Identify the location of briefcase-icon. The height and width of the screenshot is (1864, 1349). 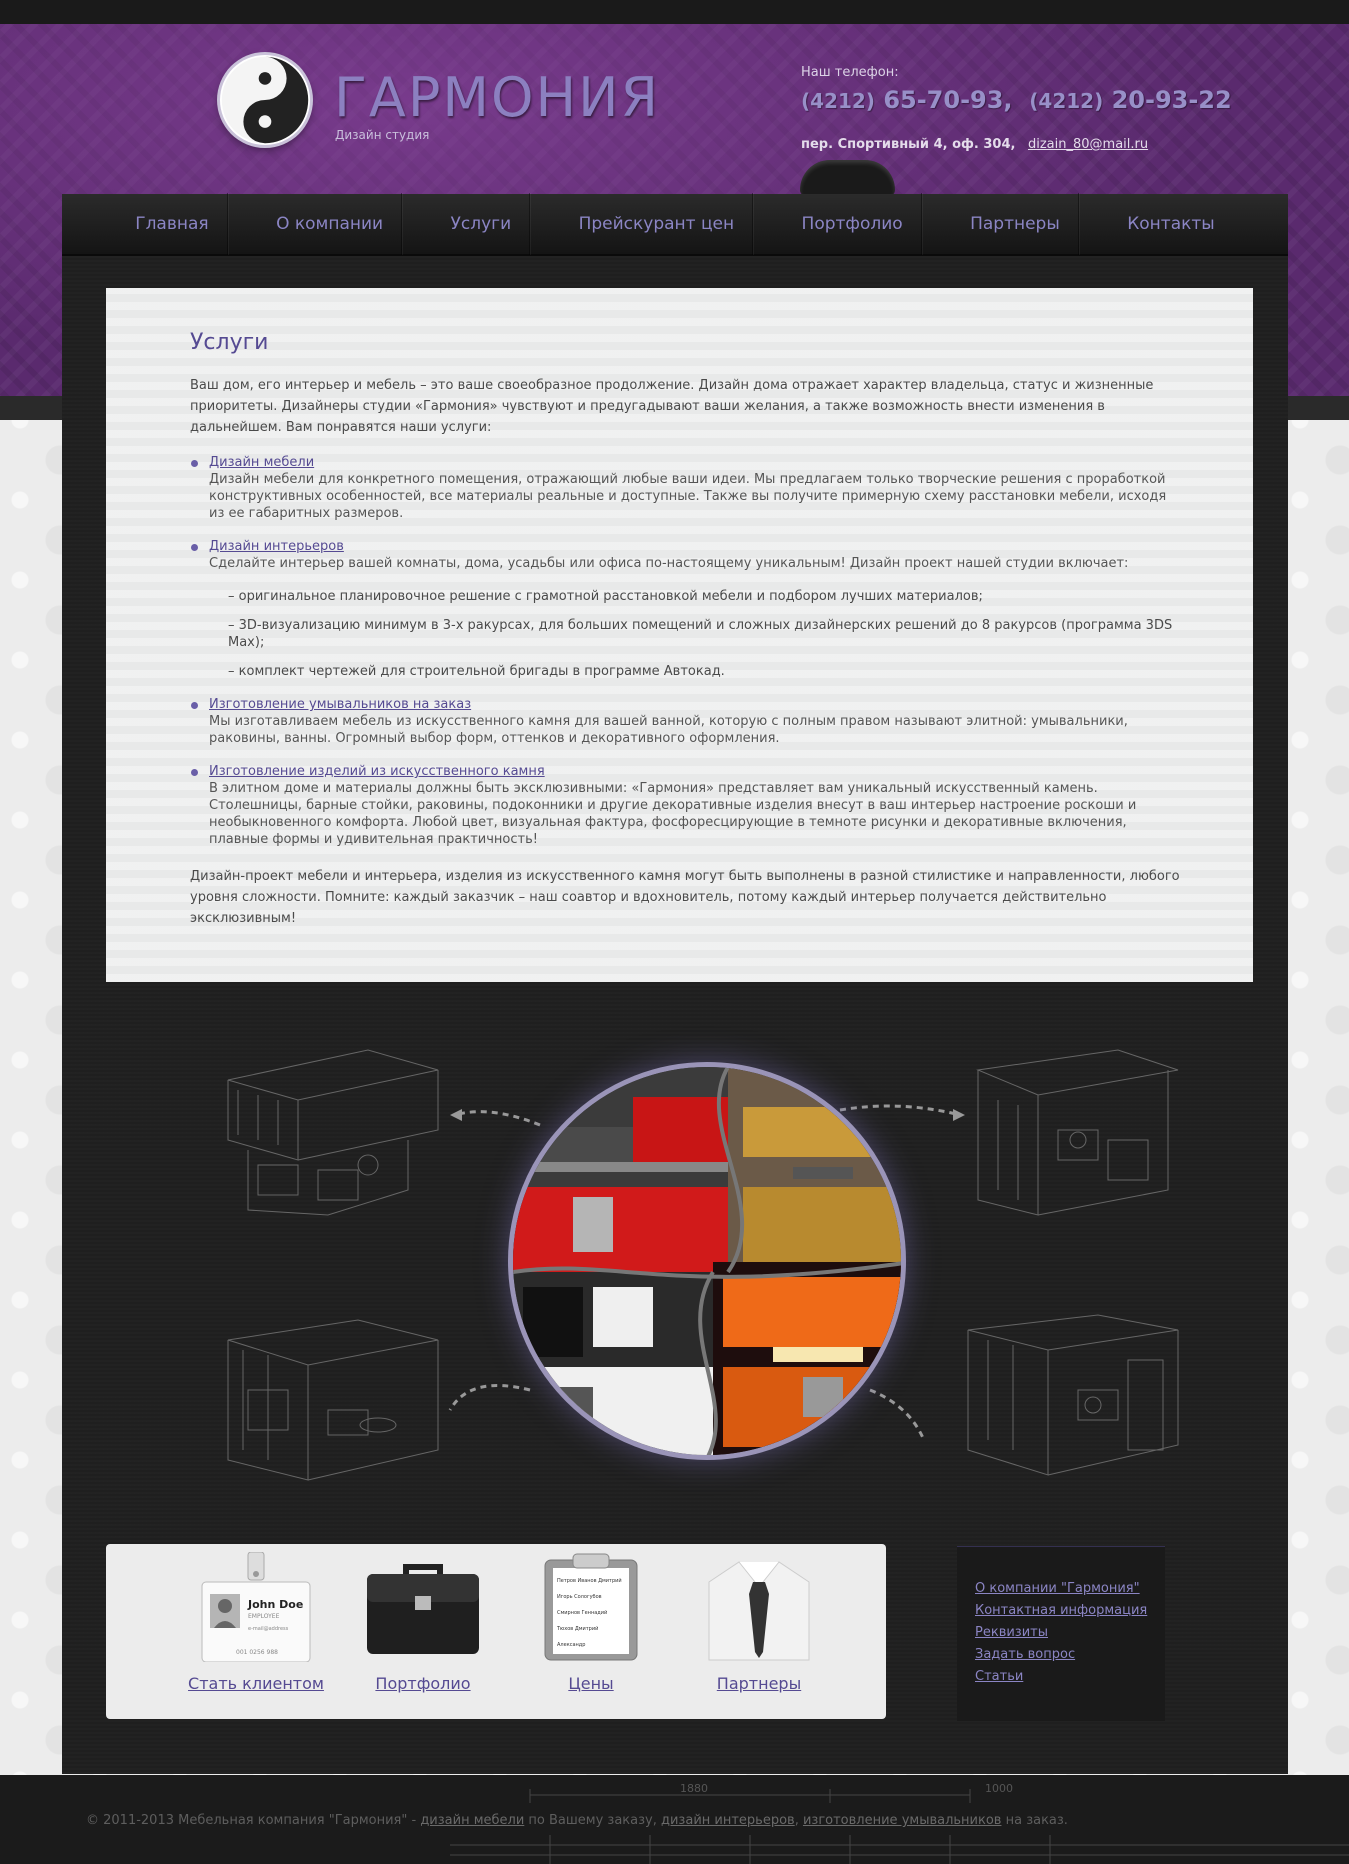
(423, 1609).